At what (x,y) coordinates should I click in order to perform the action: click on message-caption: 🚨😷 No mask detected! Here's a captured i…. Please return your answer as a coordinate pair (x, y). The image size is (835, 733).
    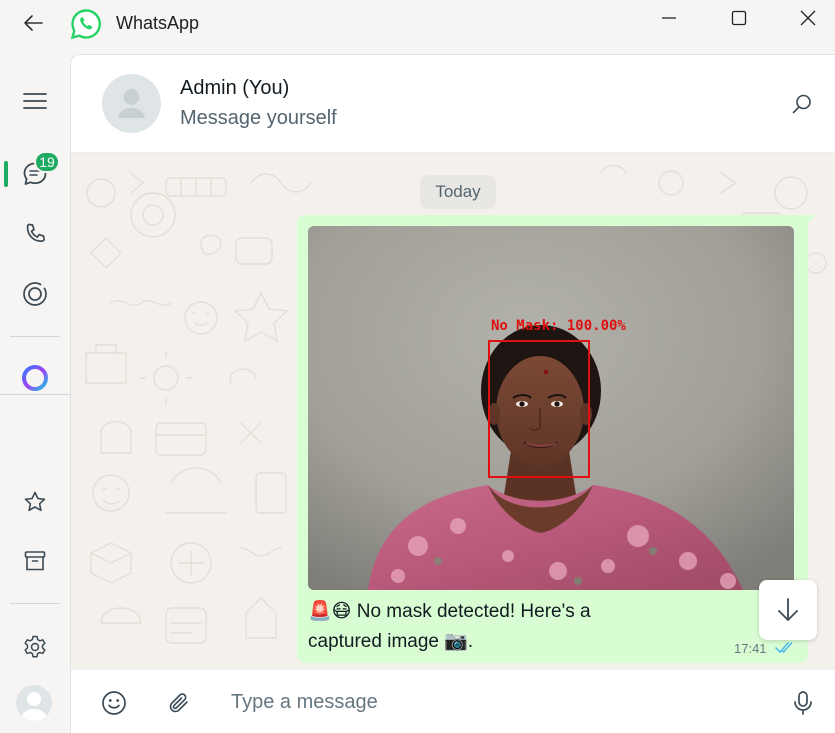
    Looking at the image, I should click on (518, 627).